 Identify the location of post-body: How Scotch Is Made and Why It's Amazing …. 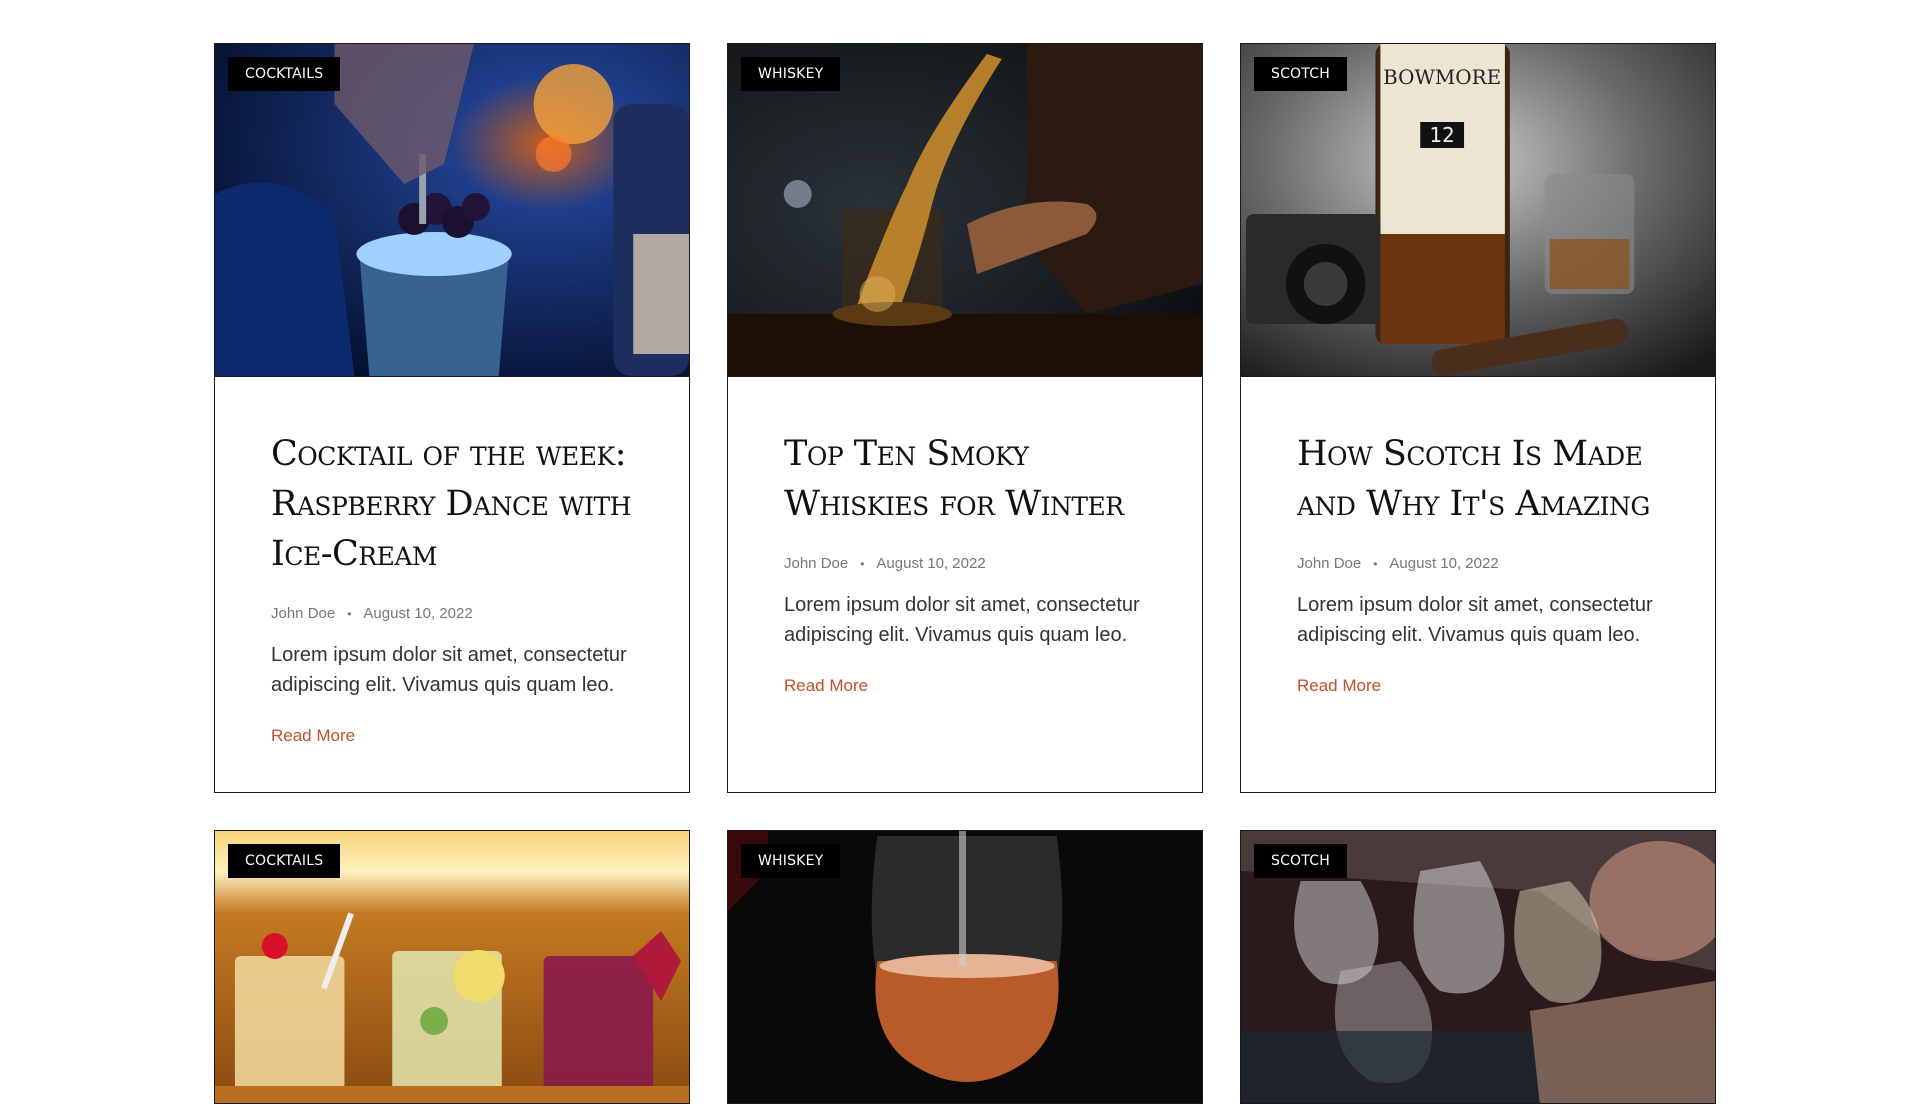
(1478, 559).